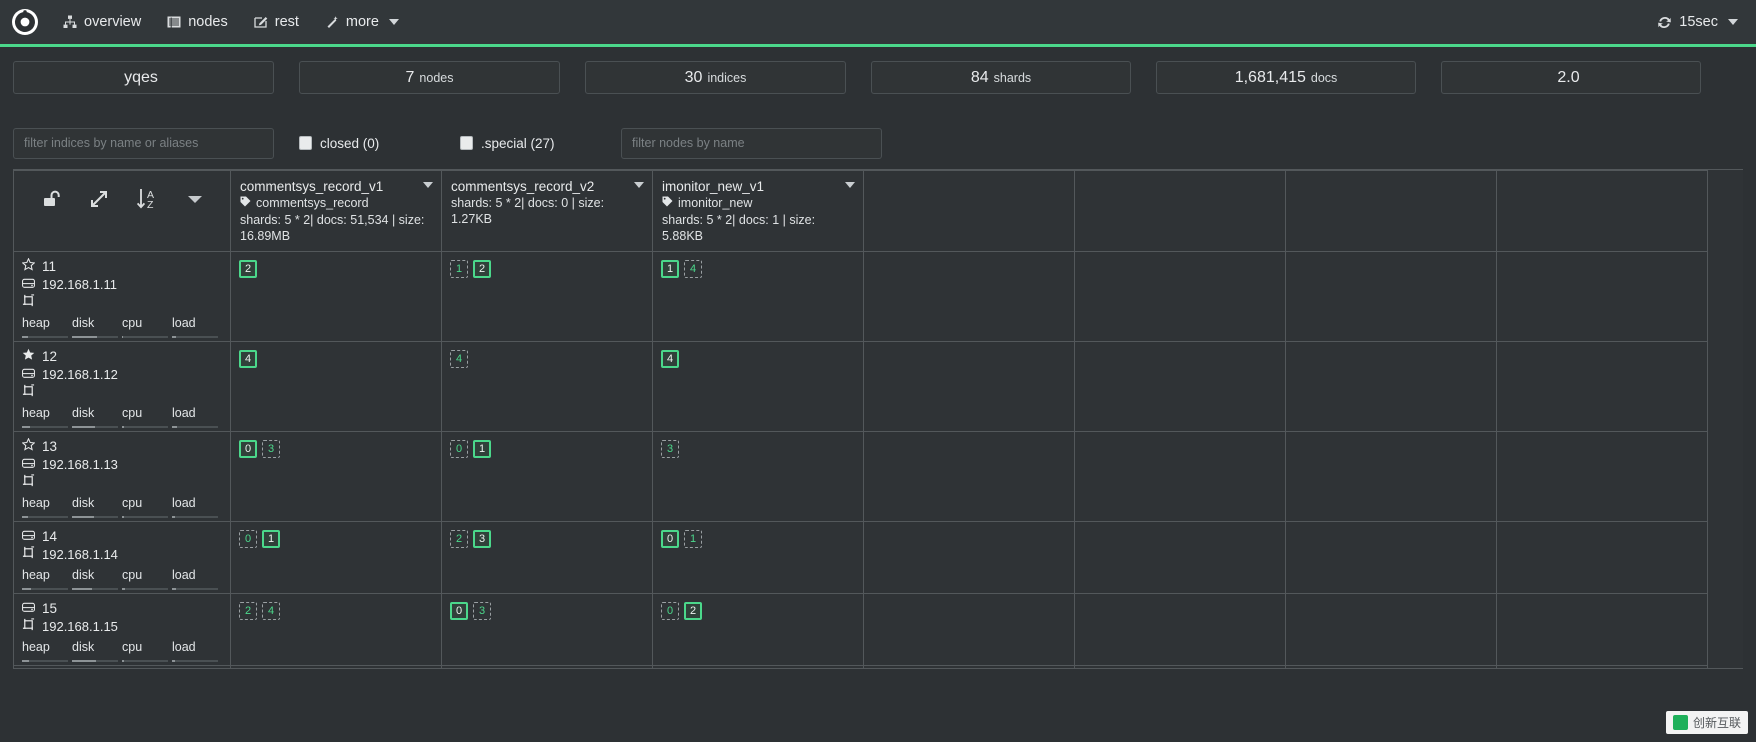  I want to click on node-name: 14, so click(50, 536).